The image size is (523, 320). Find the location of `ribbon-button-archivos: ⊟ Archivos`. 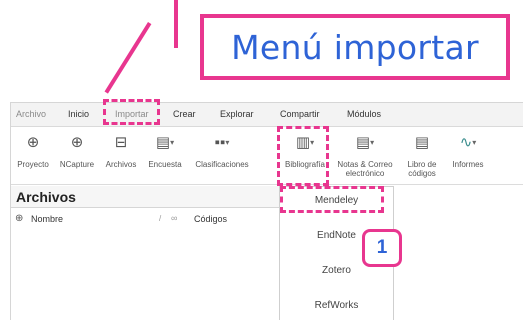

ribbon-button-archivos: ⊟ Archivos is located at coordinates (121, 156).